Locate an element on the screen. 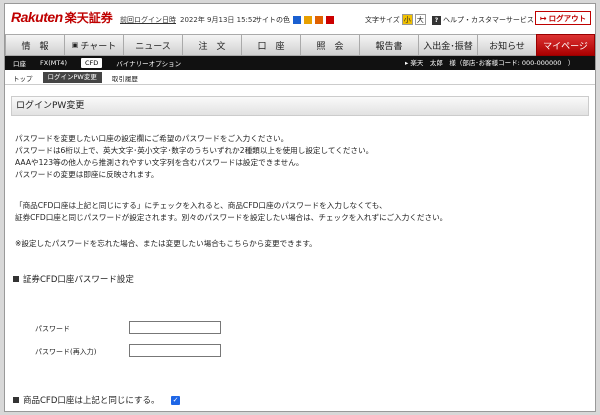 This screenshot has width=600, height=415. section-commodity-cfd: 商品CFD口座は上記と同じにする。 is located at coordinates (86, 400).